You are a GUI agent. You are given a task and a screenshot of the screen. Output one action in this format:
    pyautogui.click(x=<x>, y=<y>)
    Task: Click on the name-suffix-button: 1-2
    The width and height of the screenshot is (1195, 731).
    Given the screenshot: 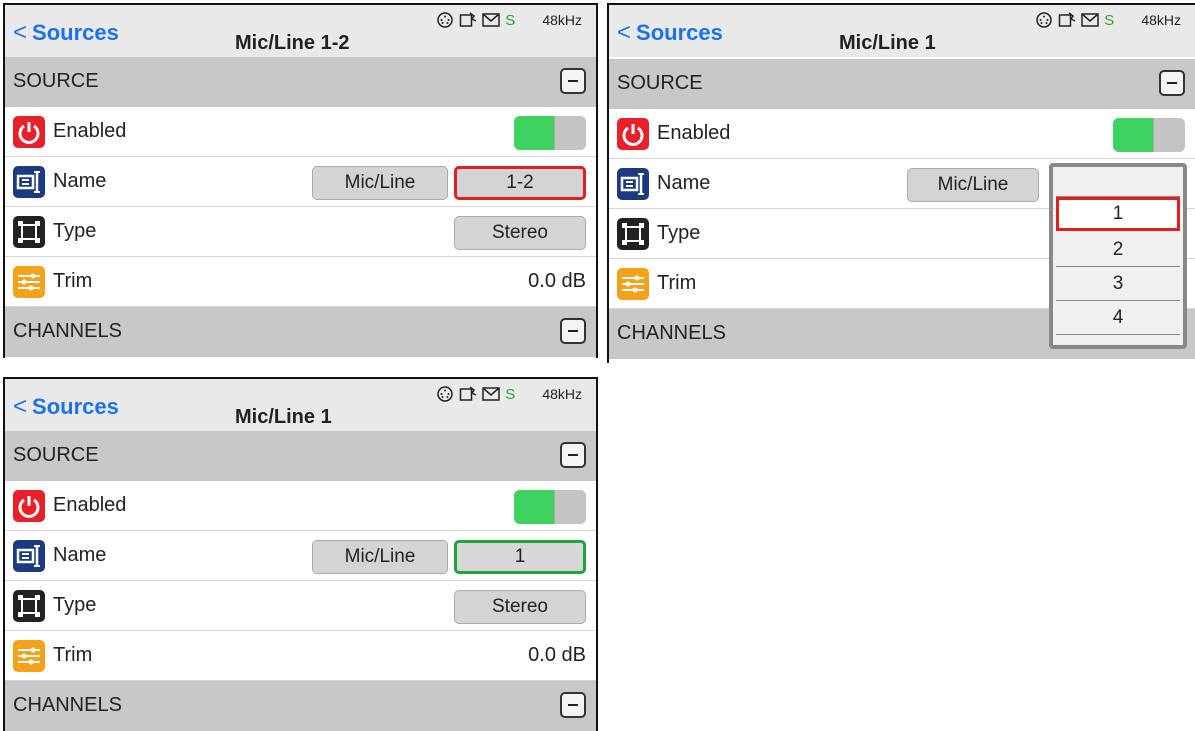 What is the action you would take?
    pyautogui.click(x=520, y=183)
    